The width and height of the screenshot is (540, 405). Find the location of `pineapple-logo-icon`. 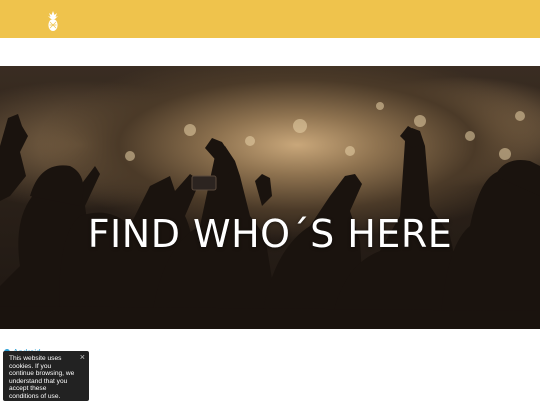

pineapple-logo-icon is located at coordinates (53, 21).